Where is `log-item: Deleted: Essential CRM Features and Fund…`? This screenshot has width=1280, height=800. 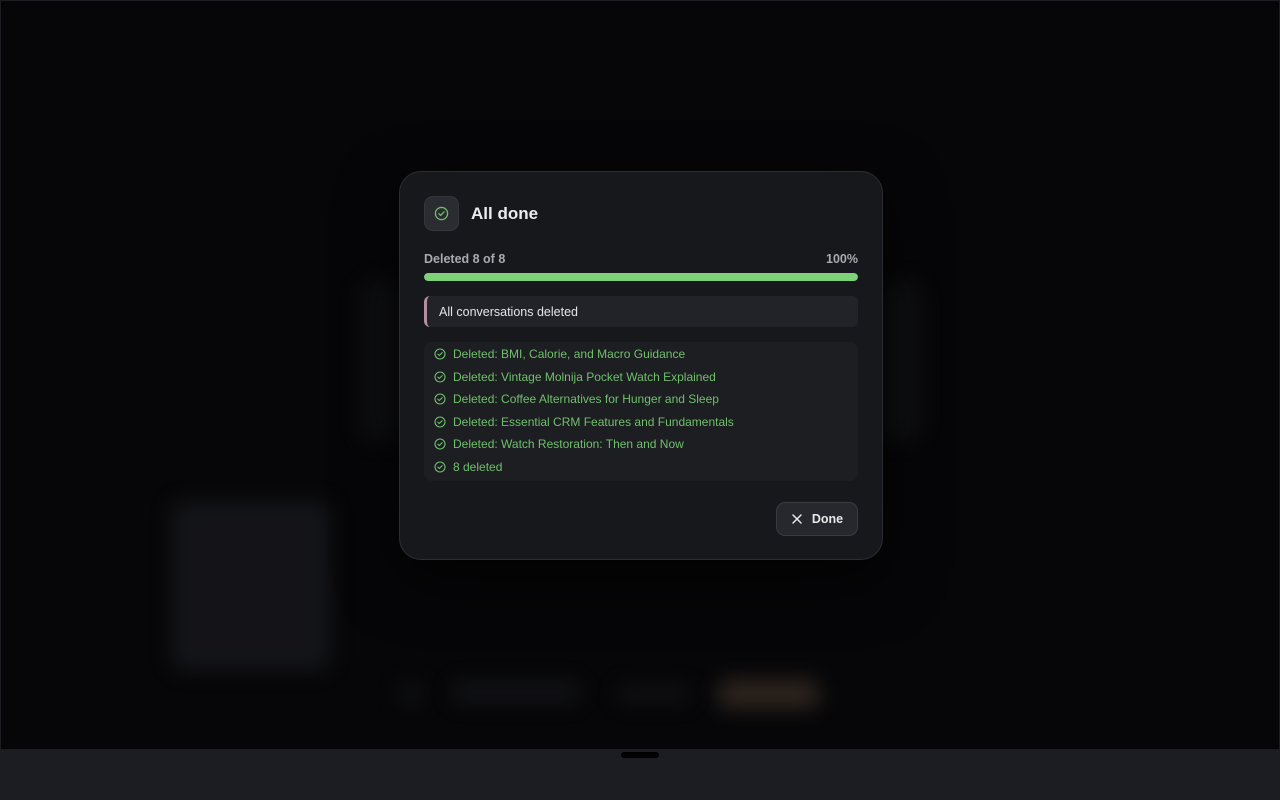 log-item: Deleted: Essential CRM Features and Fund… is located at coordinates (641, 422).